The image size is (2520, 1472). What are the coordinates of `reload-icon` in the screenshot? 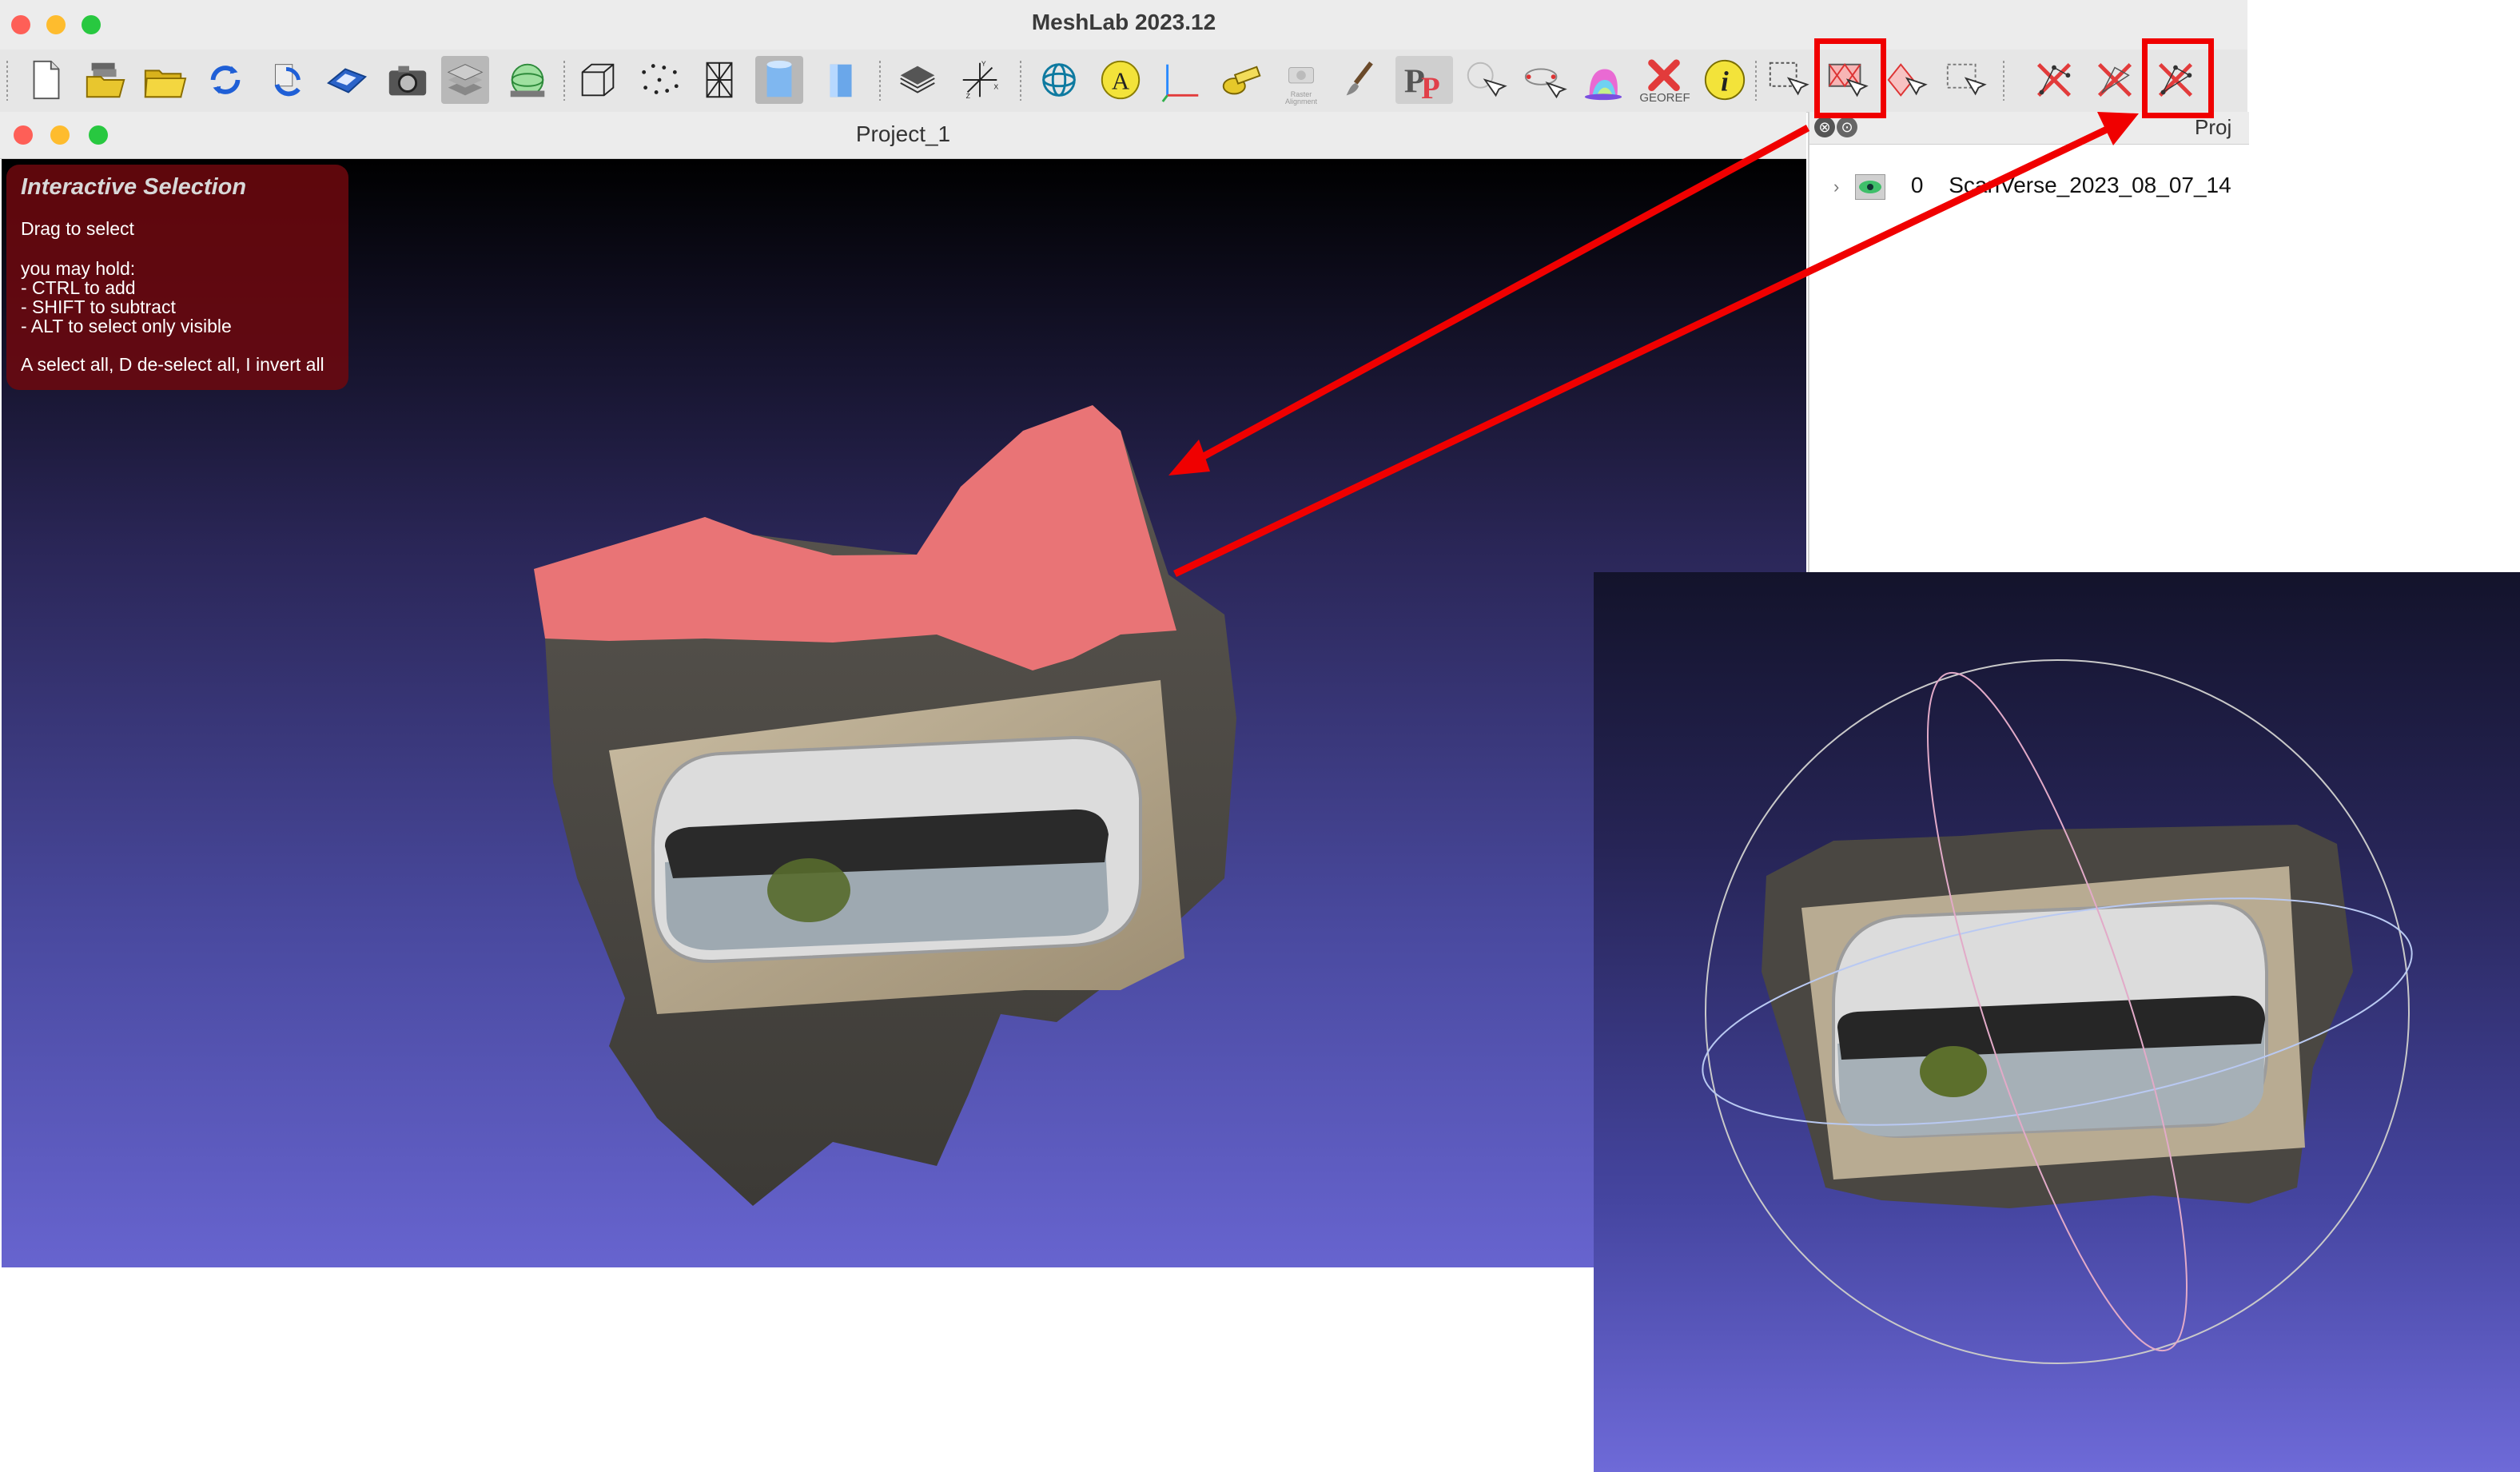 It's located at (225, 80).